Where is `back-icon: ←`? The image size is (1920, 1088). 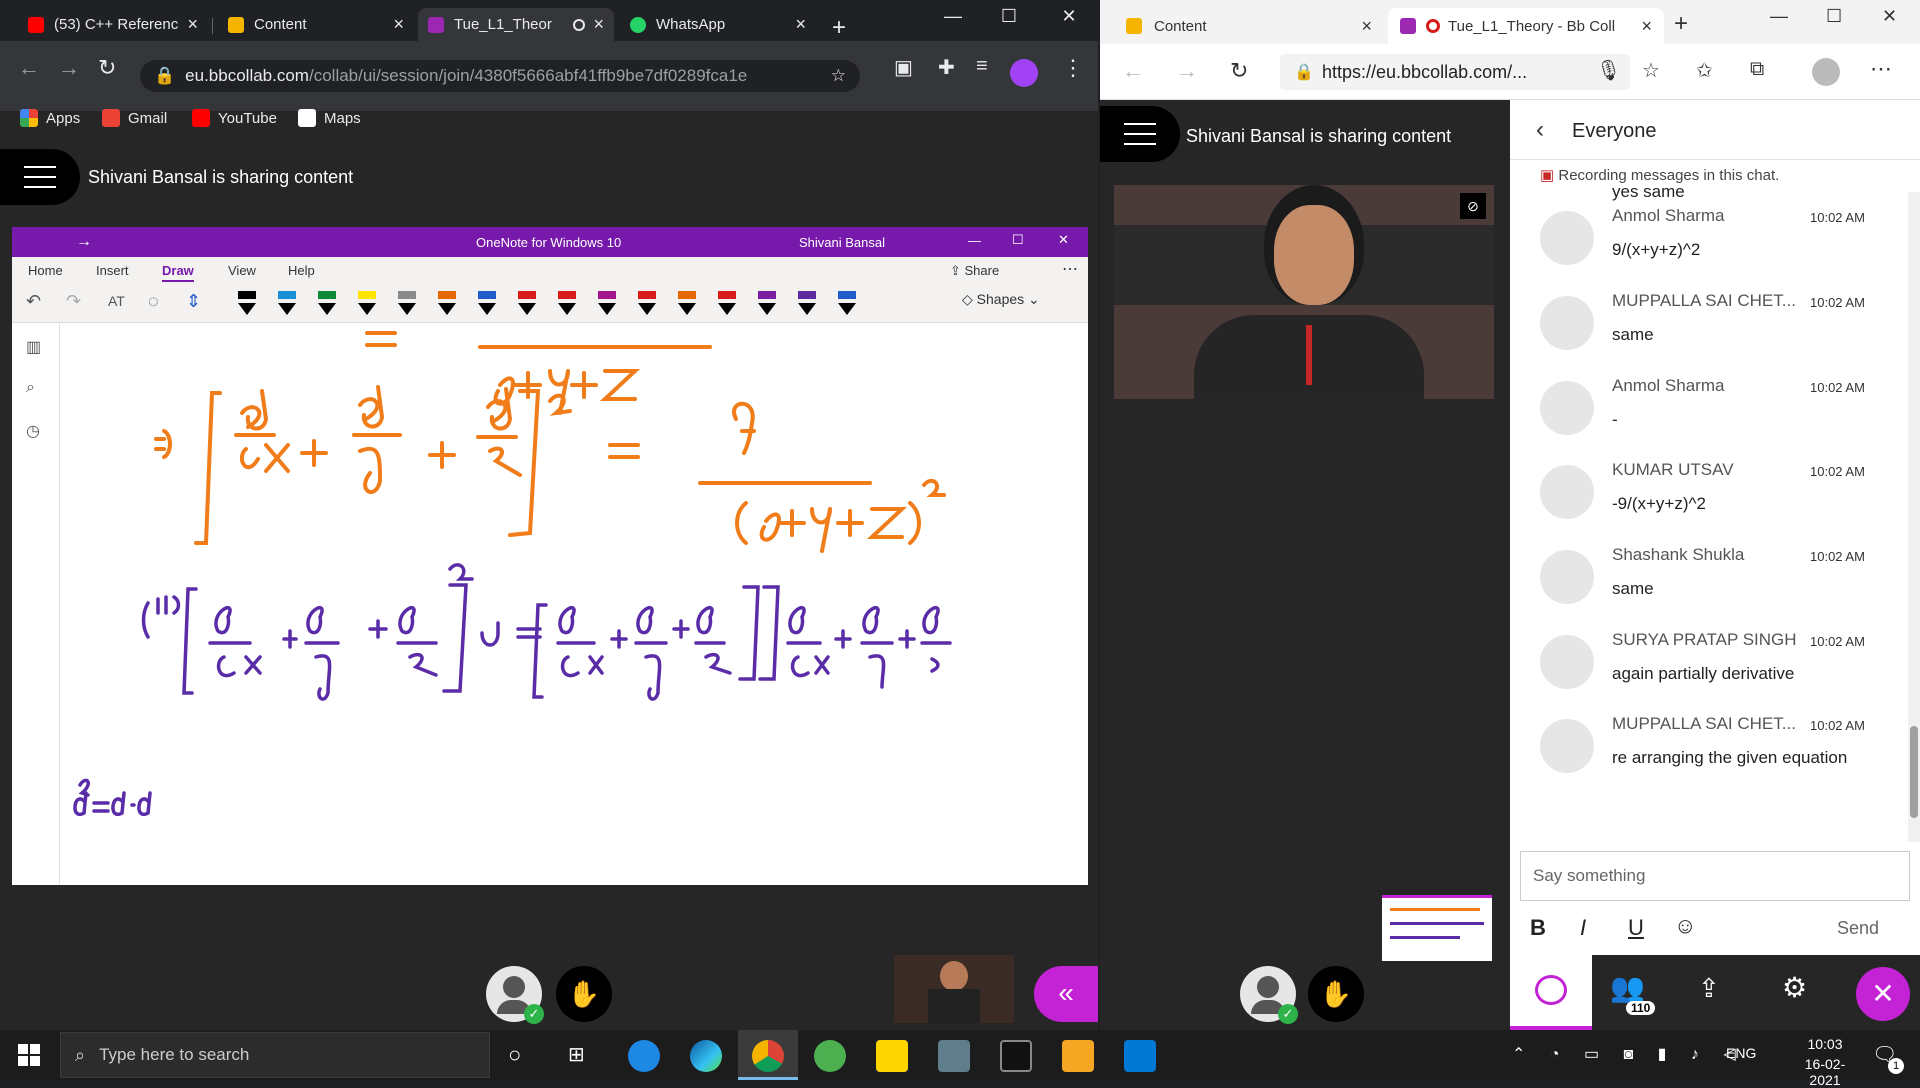
back-icon: ← is located at coordinates (1133, 71).